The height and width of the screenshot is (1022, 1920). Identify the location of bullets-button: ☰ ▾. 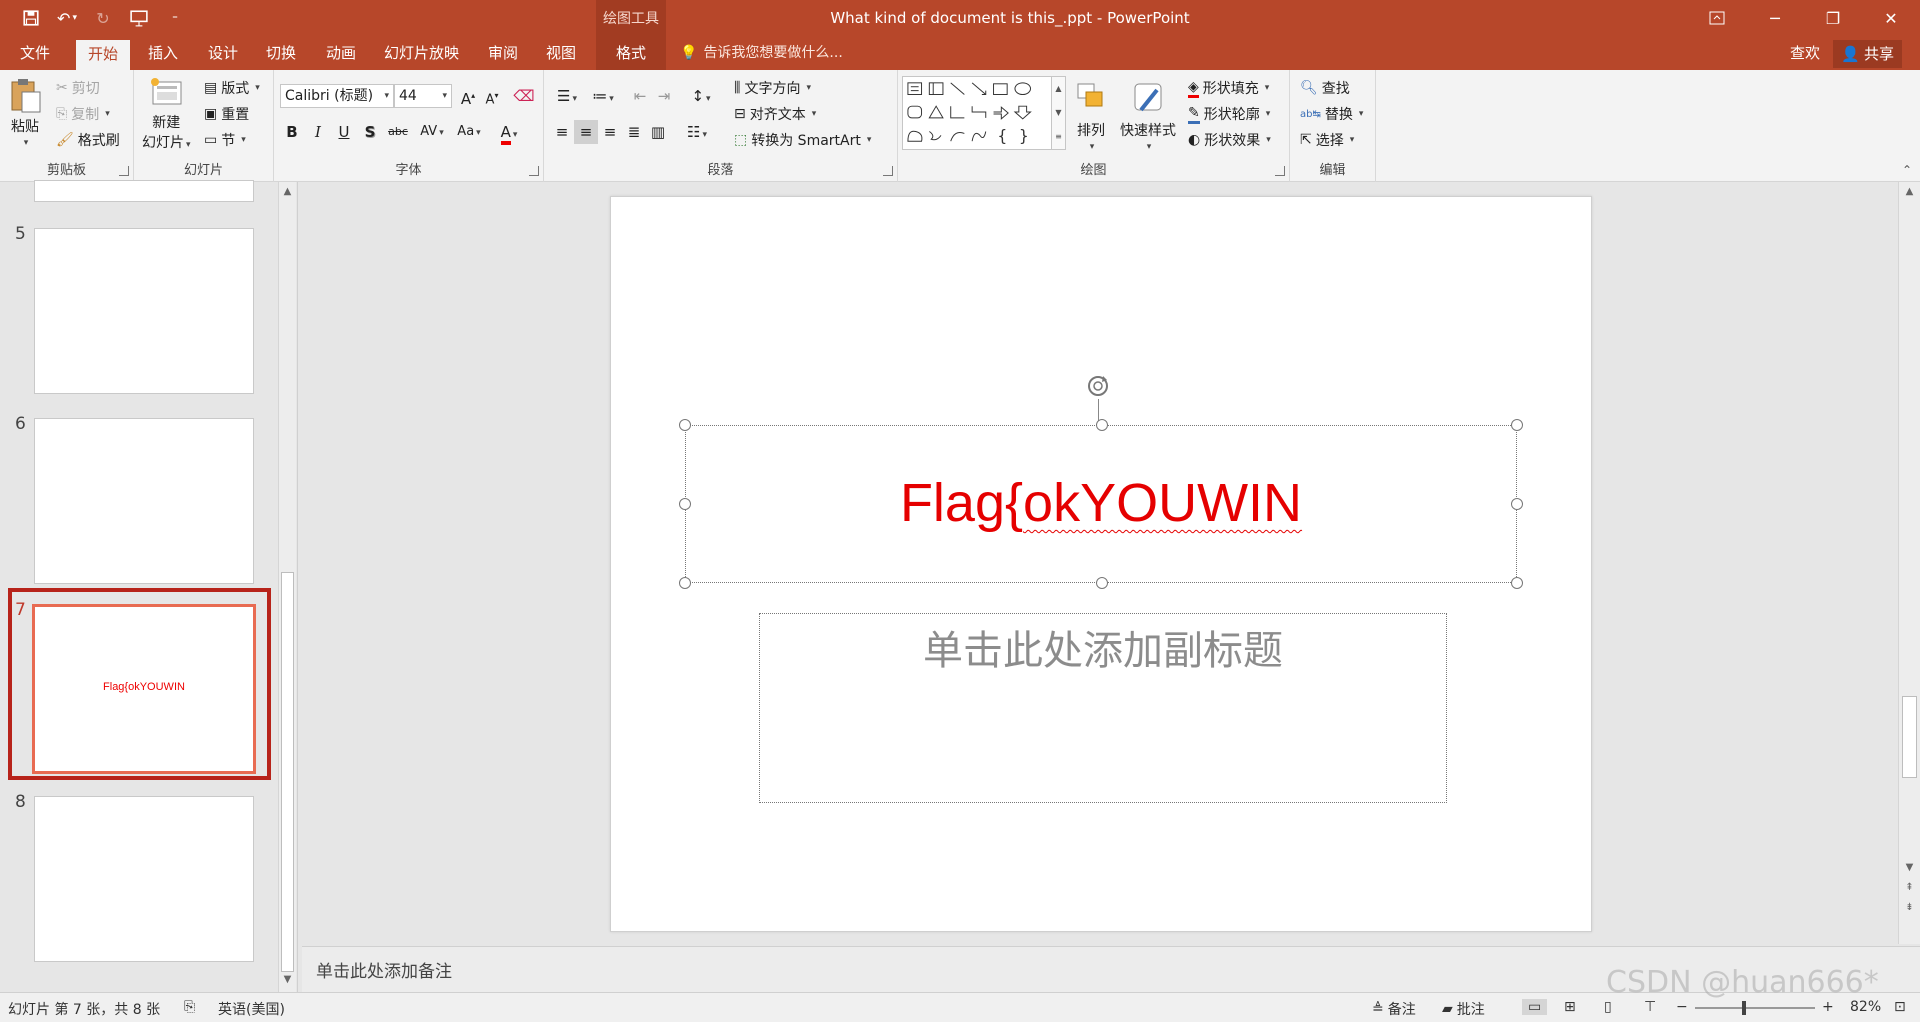
(567, 96).